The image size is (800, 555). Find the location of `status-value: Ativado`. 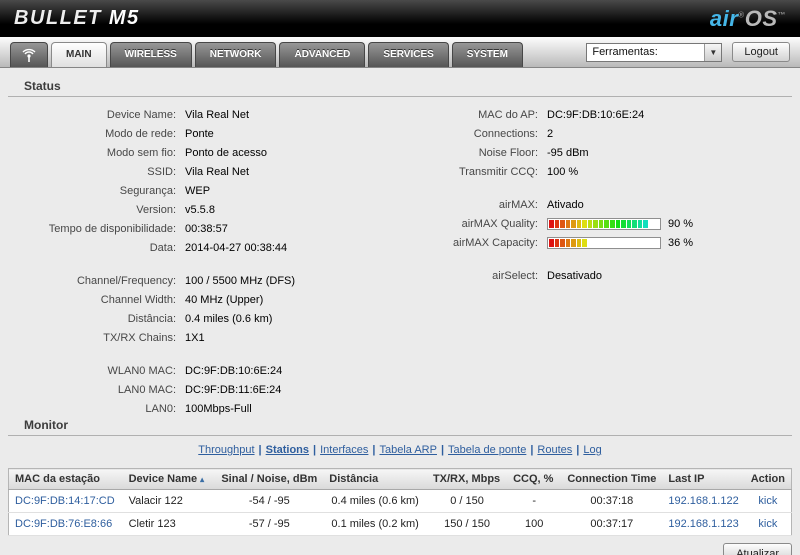

status-value: Ativado is located at coordinates (565, 204).